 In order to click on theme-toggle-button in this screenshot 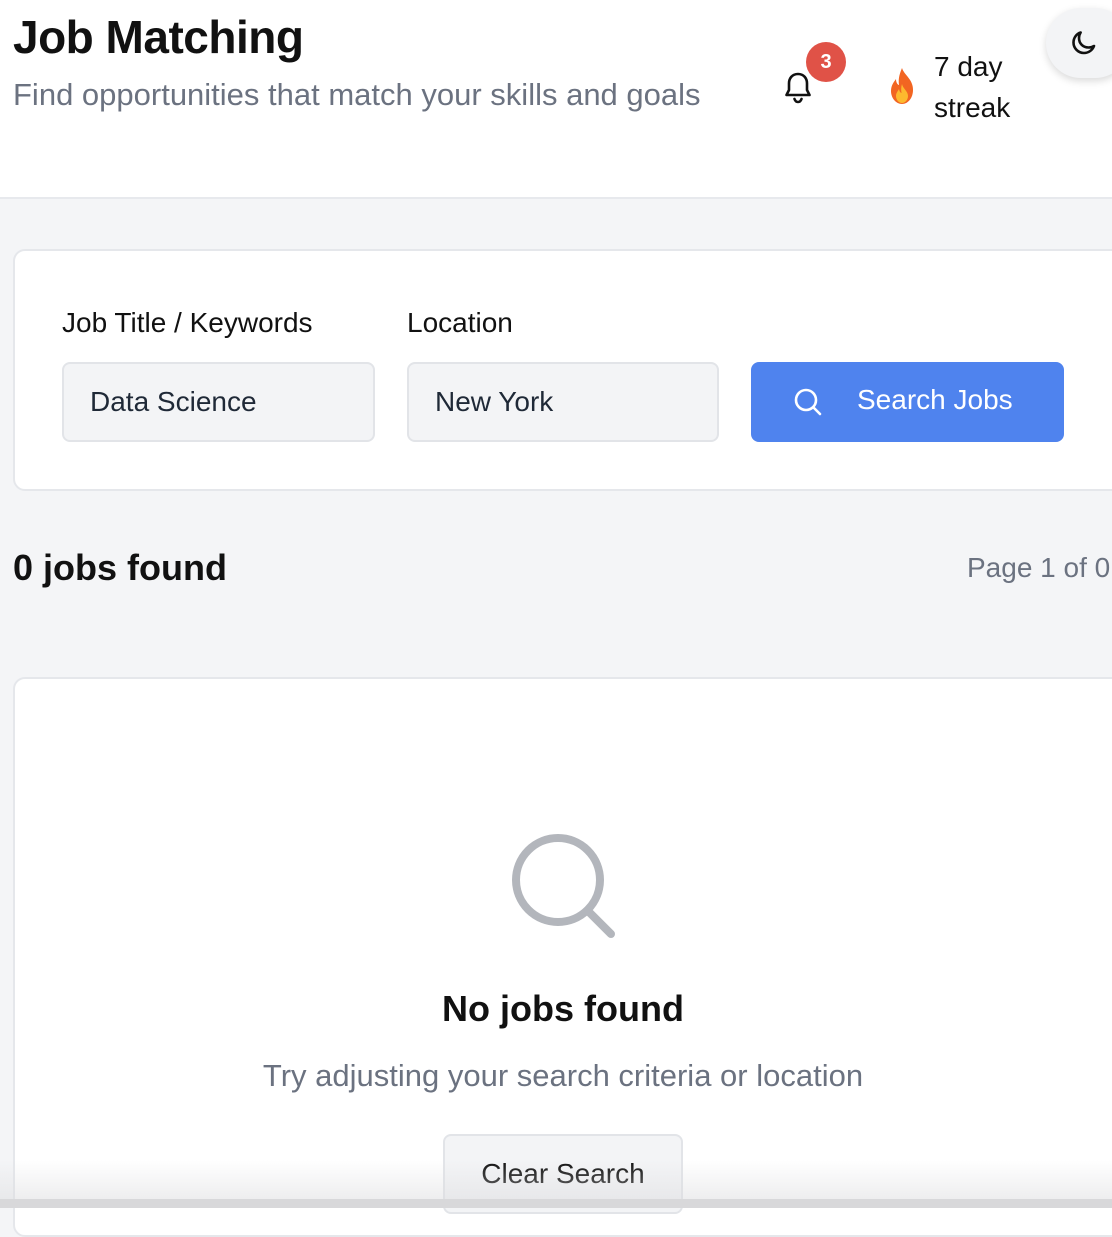, I will do `click(1079, 43)`.